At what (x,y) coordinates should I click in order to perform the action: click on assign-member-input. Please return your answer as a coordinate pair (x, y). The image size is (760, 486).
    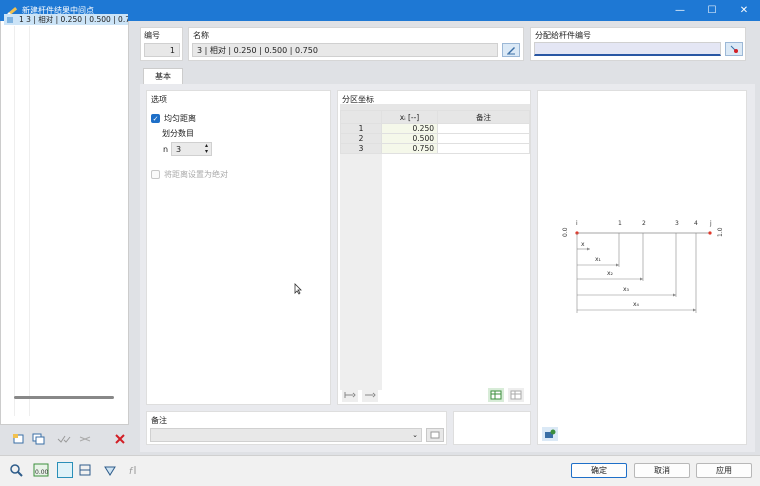
    Looking at the image, I should click on (627, 49).